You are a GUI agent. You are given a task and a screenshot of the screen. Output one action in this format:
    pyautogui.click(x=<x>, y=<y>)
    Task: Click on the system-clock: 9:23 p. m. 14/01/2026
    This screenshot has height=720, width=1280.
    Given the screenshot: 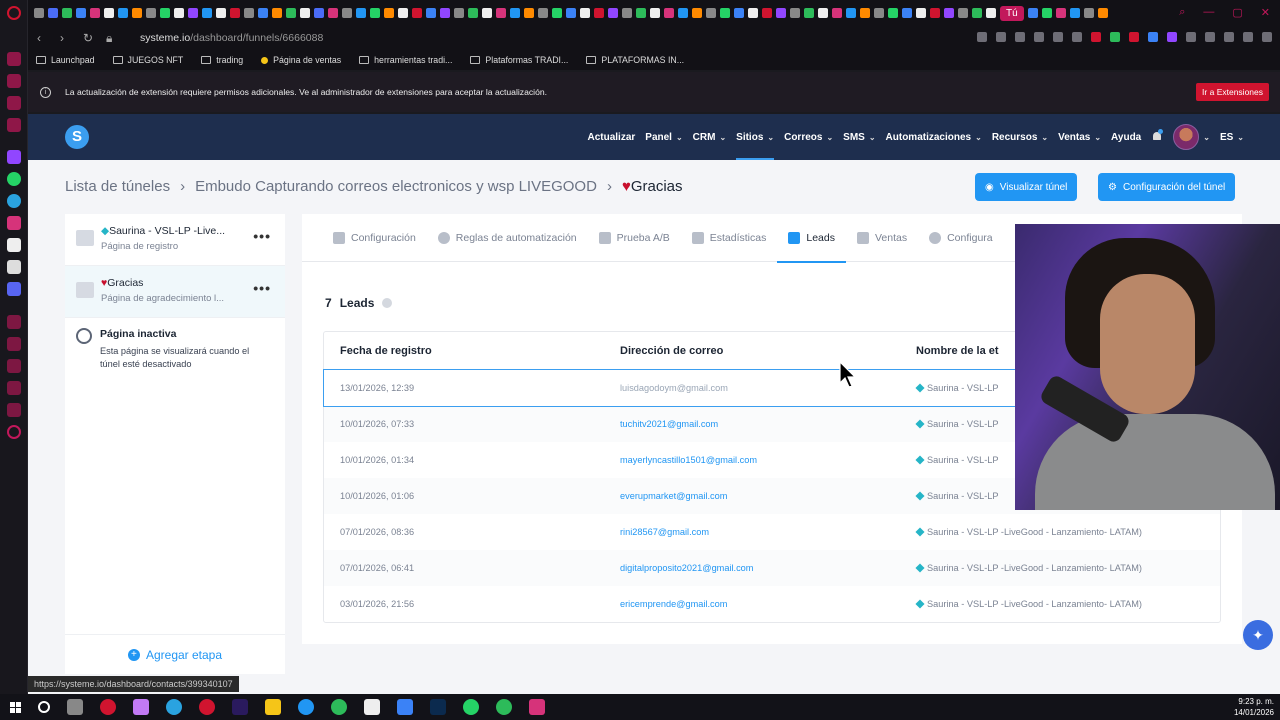 What is the action you would take?
    pyautogui.click(x=1254, y=707)
    